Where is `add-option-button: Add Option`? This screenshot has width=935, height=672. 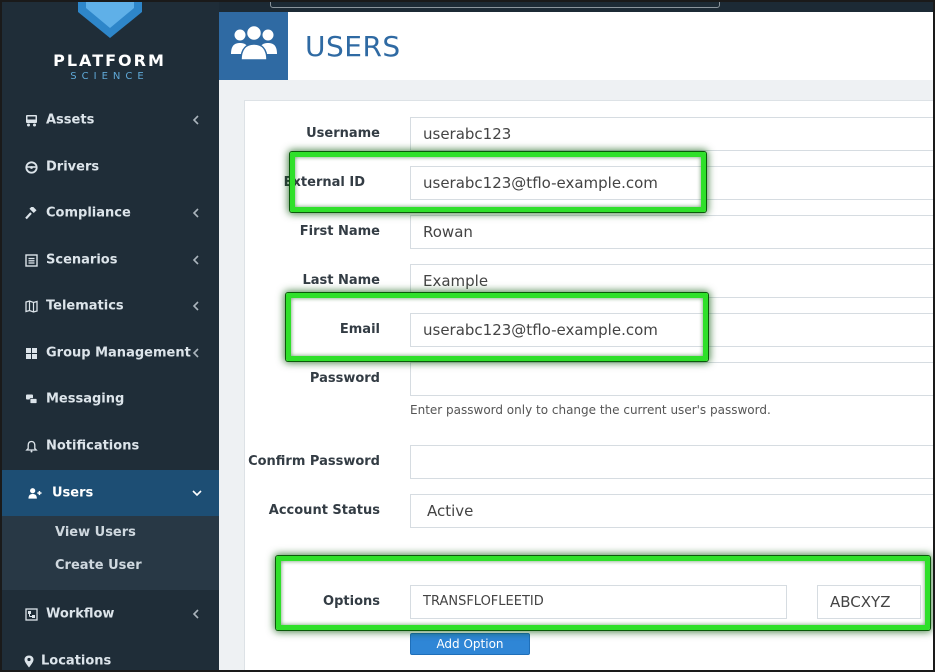
add-option-button: Add Option is located at coordinates (470, 644).